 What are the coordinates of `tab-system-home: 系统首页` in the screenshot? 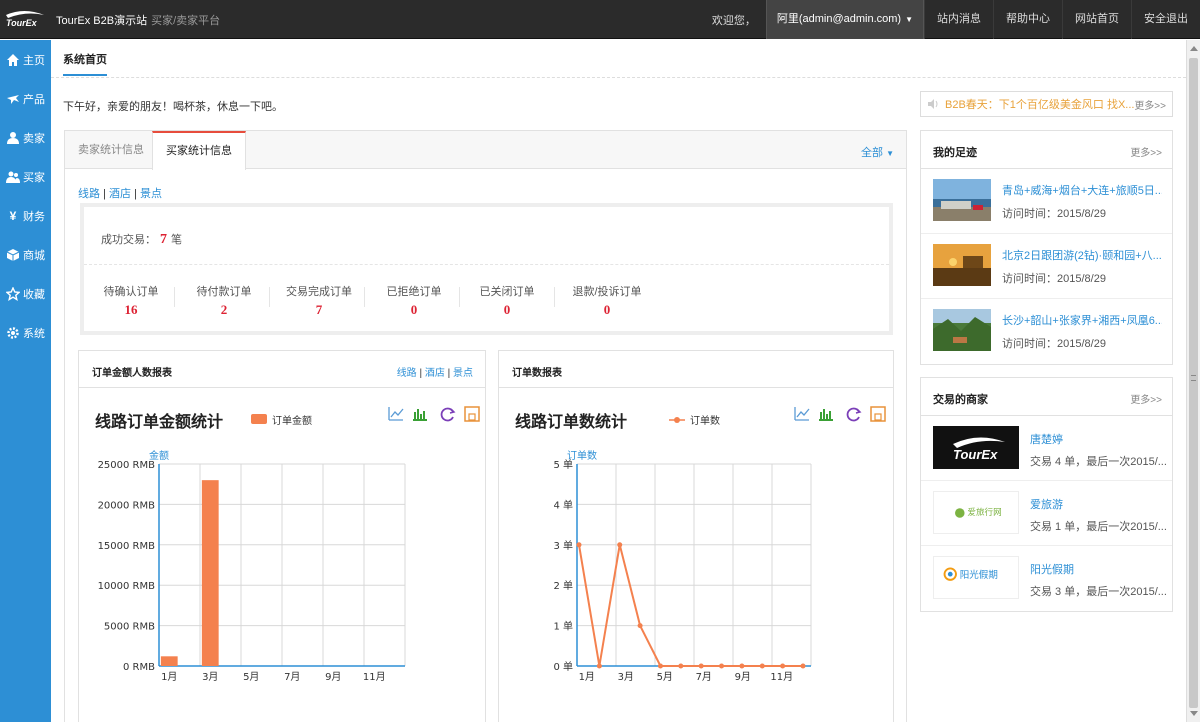 It's located at (85, 63).